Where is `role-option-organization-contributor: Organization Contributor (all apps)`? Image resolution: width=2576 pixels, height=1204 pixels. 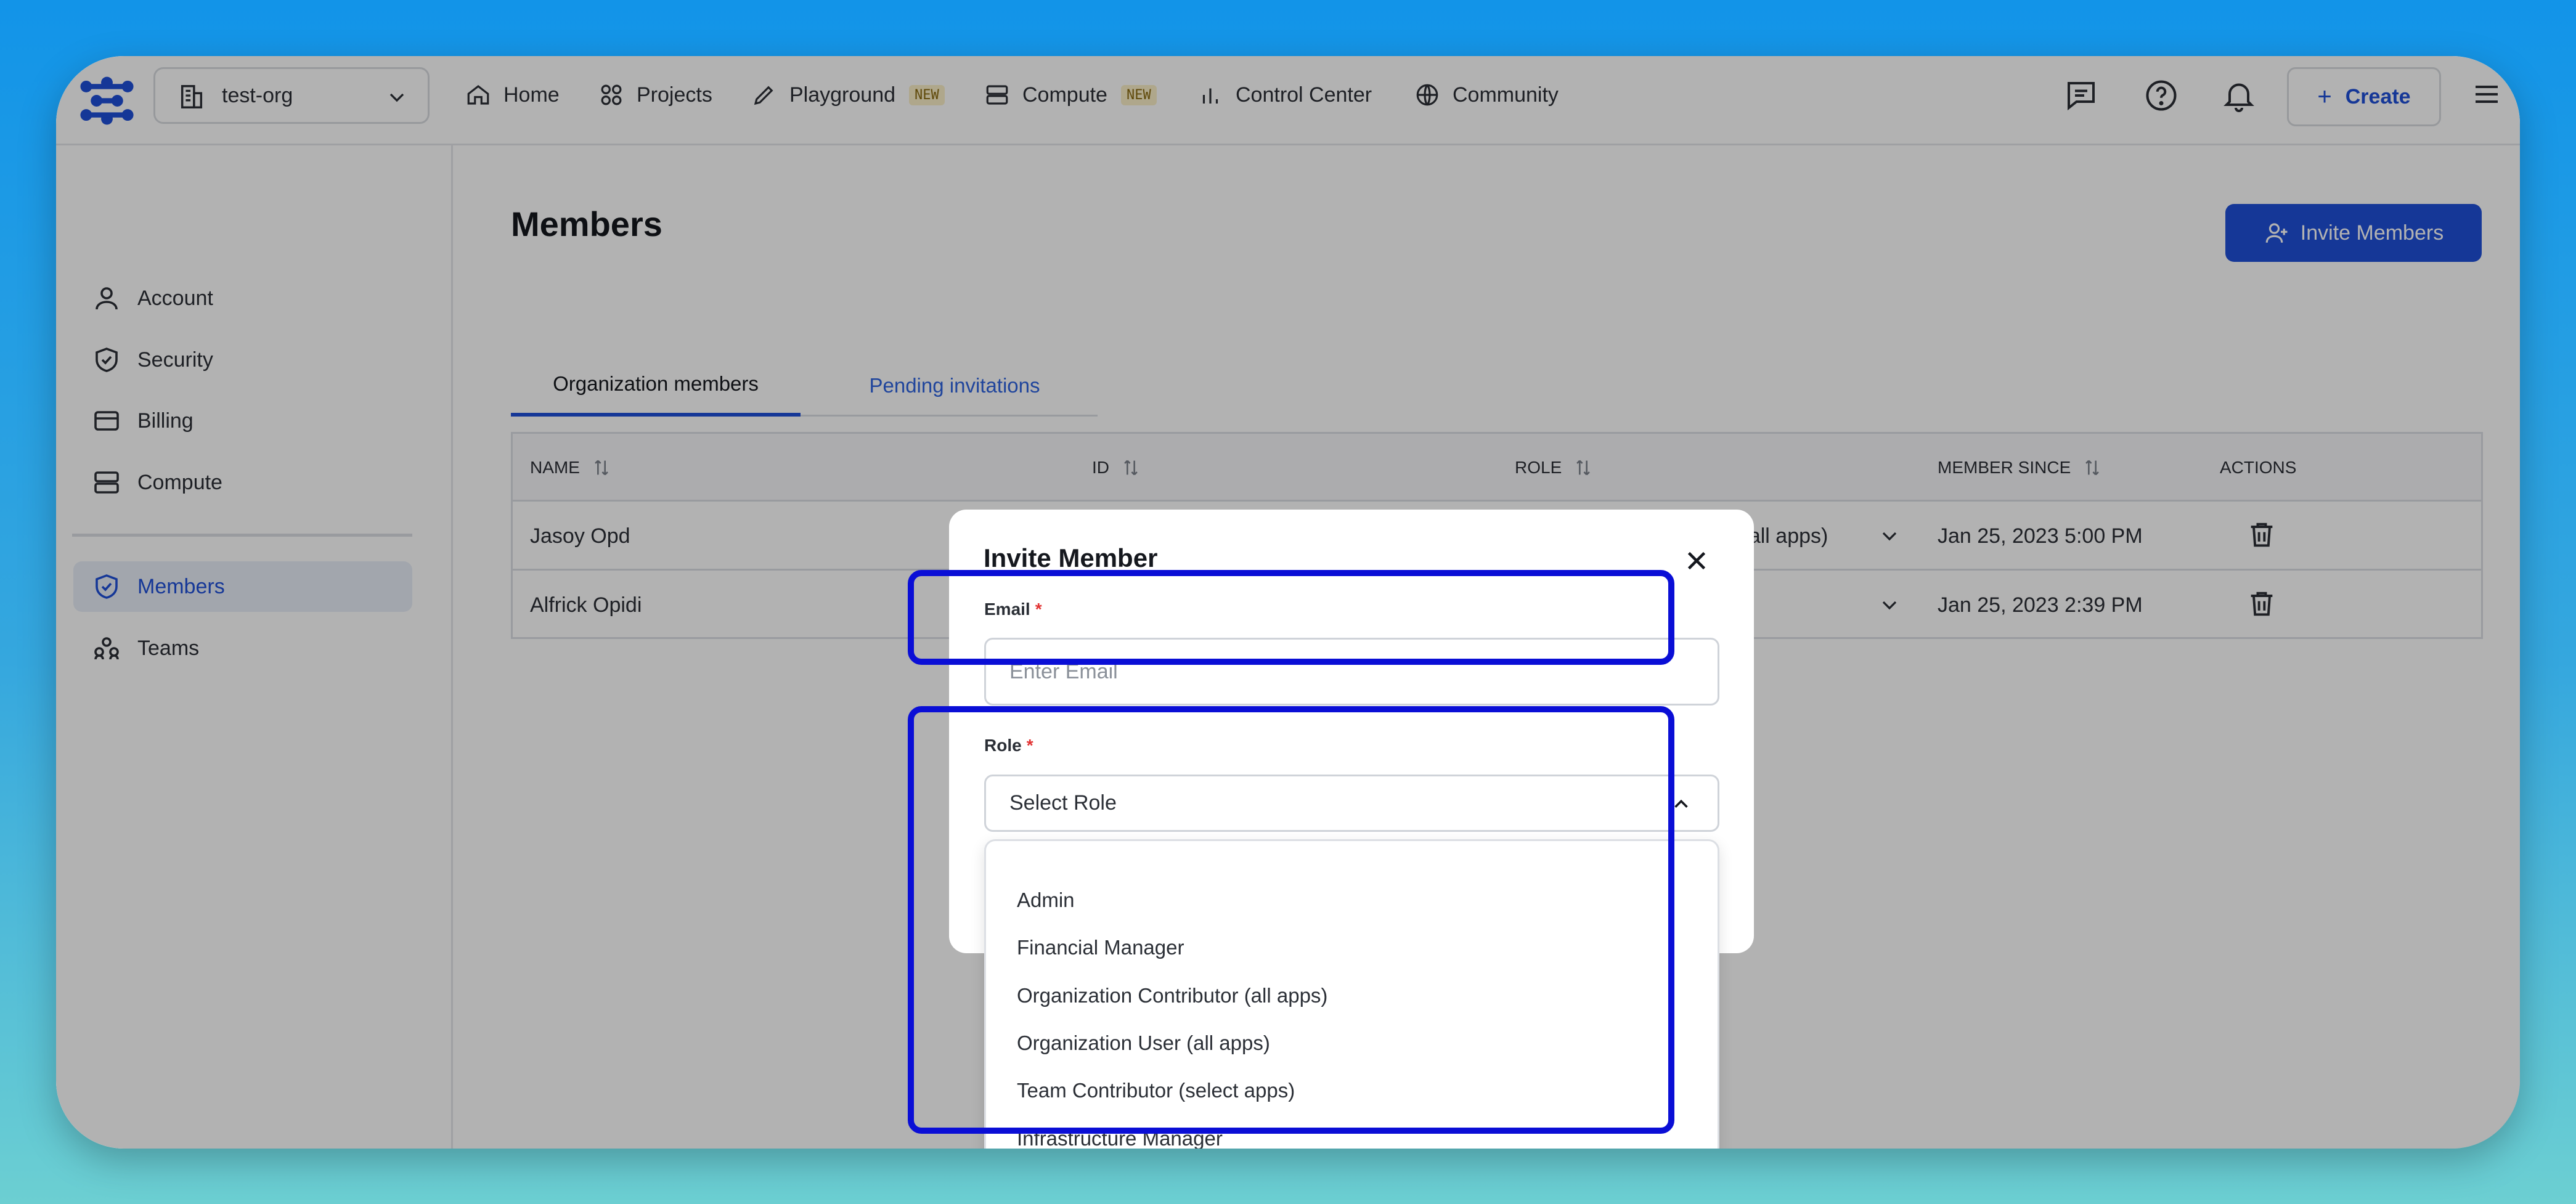 role-option-organization-contributor: Organization Contributor (all apps) is located at coordinates (1172, 996).